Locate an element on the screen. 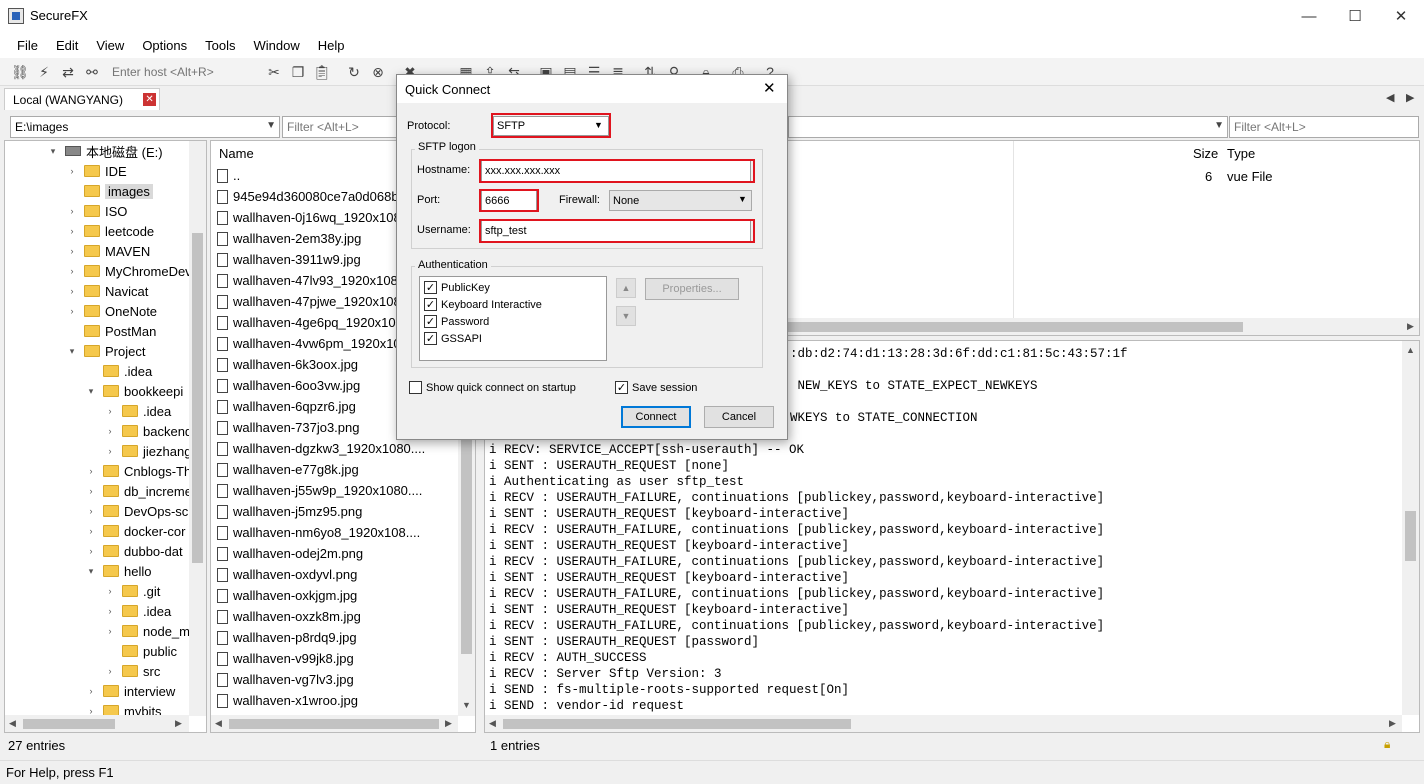 The width and height of the screenshot is (1424, 784). auth-method-password: ✓ Password is located at coordinates (456, 321).